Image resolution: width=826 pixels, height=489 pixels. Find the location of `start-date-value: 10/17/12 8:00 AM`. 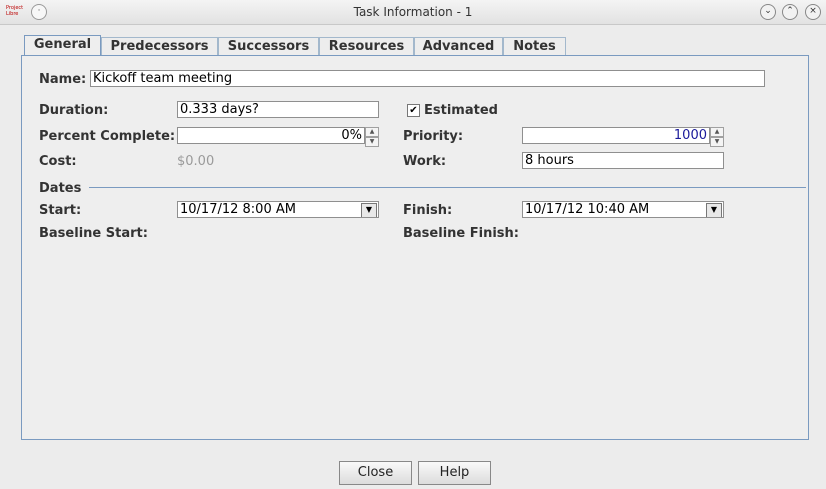

start-date-value: 10/17/12 8:00 AM is located at coordinates (238, 209).